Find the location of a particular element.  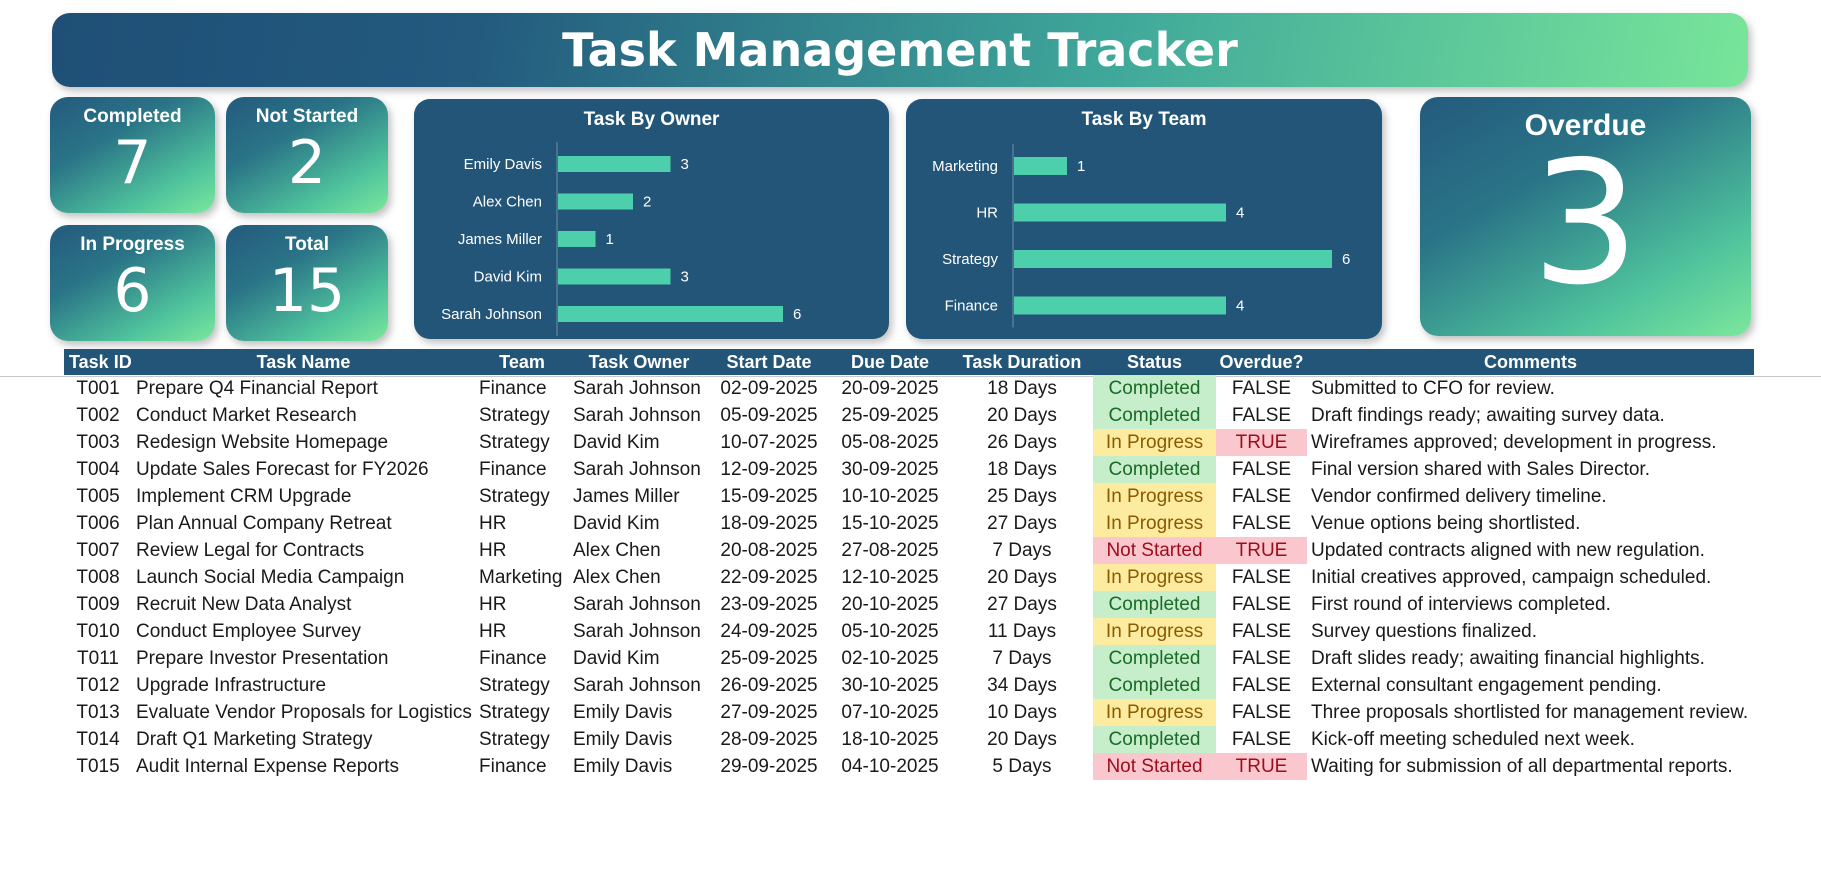

task-duration-cell: 18 Days is located at coordinates (1022, 469).